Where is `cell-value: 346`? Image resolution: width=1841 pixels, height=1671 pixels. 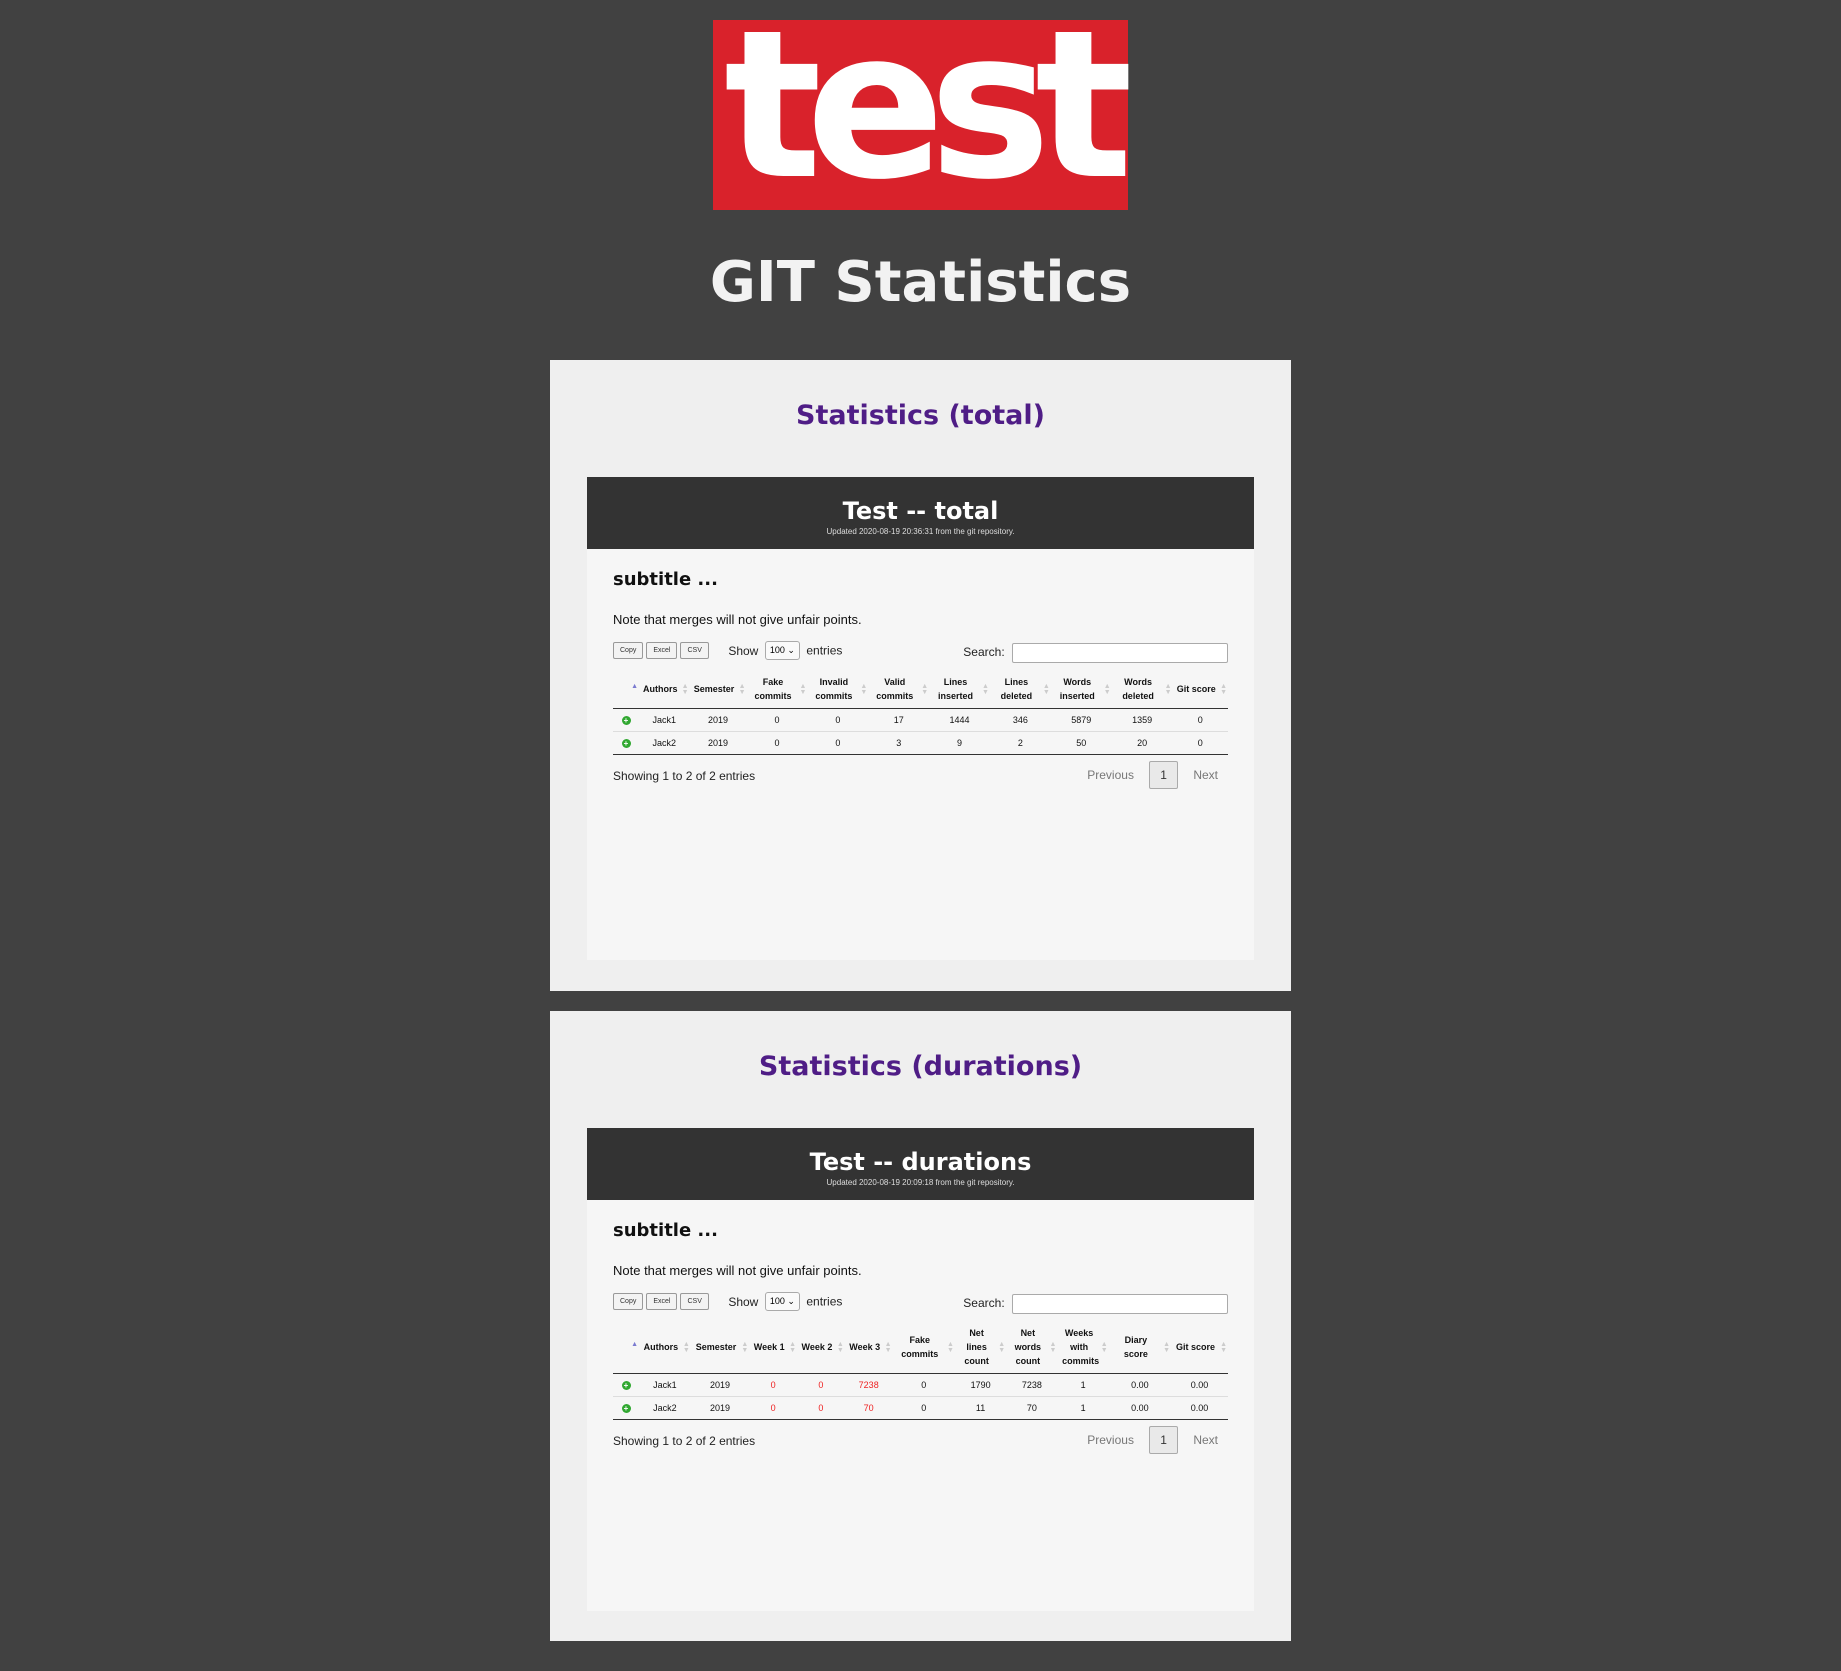
cell-value: 346 is located at coordinates (1020, 720).